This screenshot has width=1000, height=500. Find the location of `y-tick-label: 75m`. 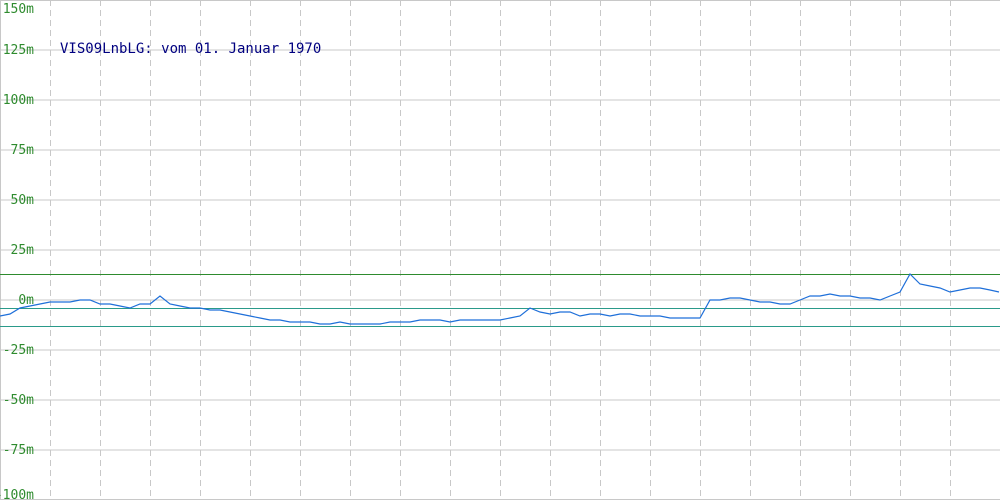

y-tick-label: 75m is located at coordinates (23, 150).